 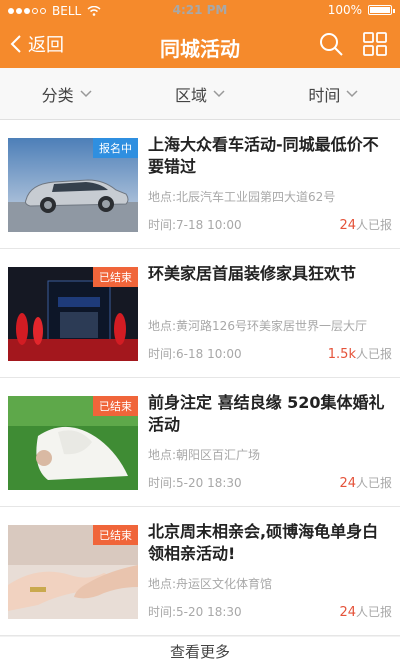 I want to click on filter-label: 时间, so click(x=324, y=95).